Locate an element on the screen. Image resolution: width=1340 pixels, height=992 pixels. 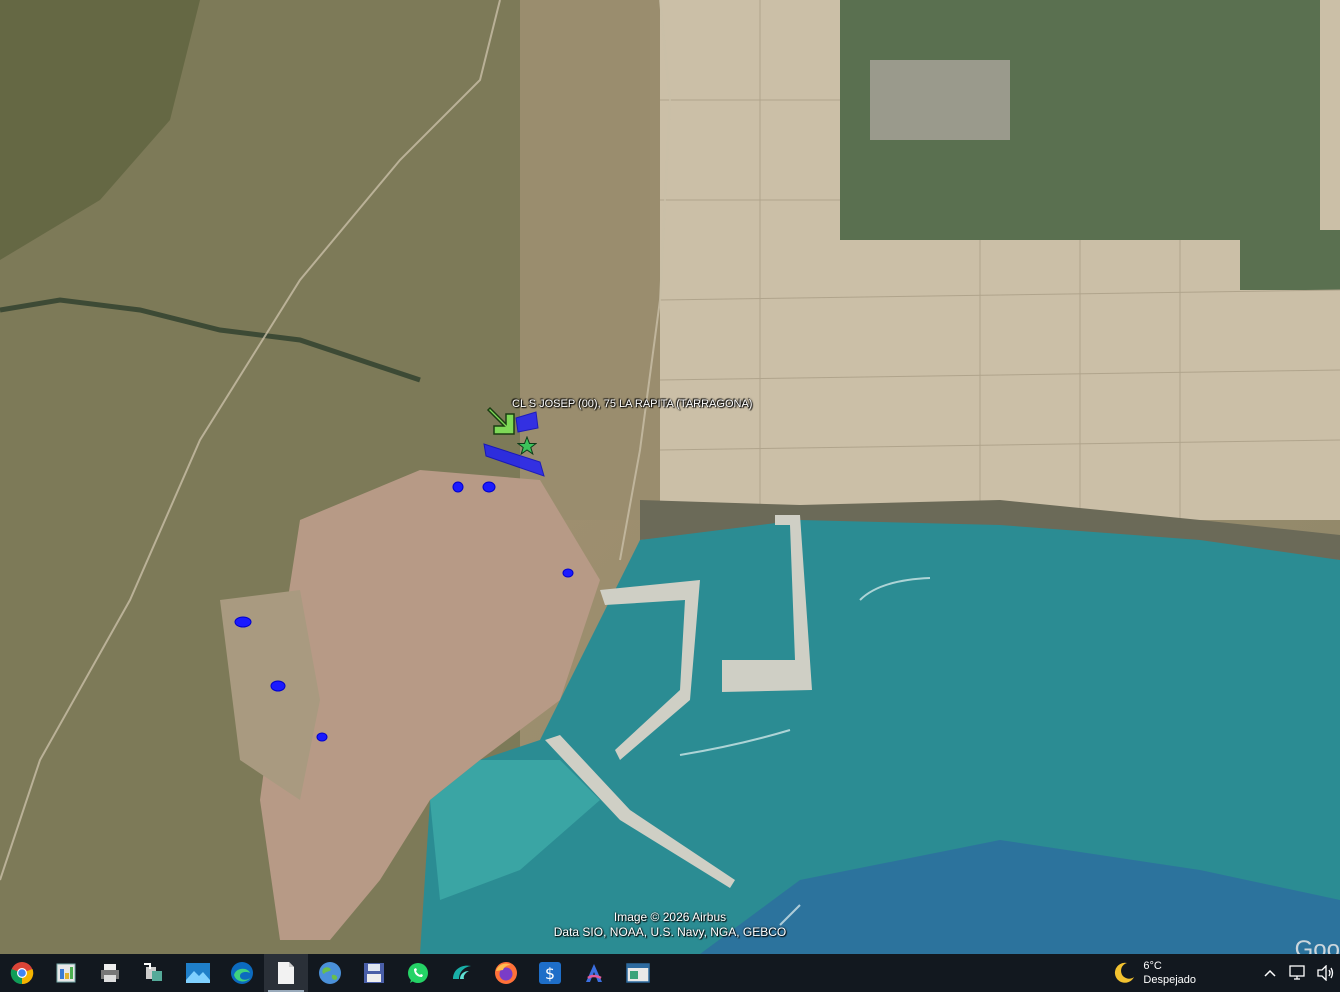
taskbar-save-disk is located at coordinates (374, 973).